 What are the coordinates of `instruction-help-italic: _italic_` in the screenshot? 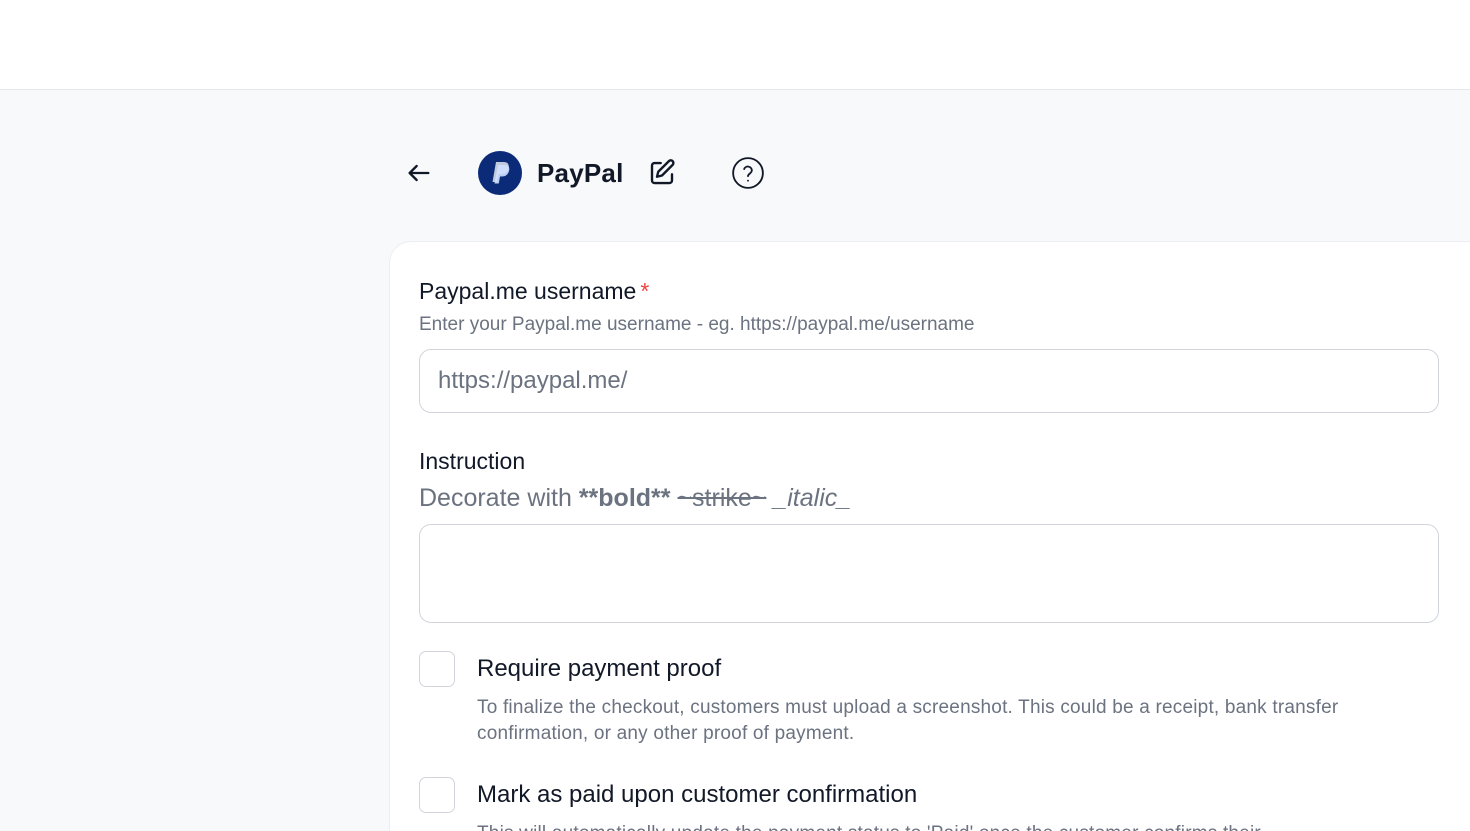 It's located at (812, 498).